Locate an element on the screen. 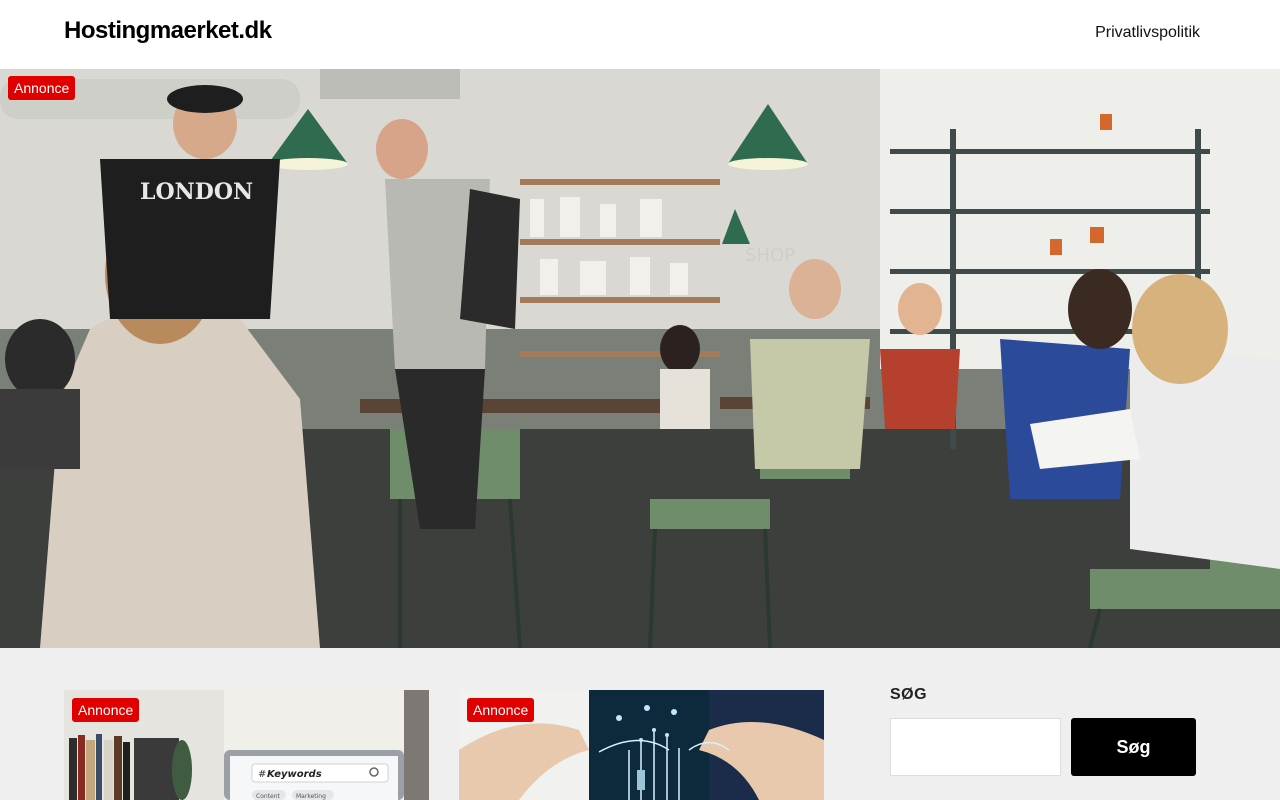  search-heading: SØG is located at coordinates (909, 694).